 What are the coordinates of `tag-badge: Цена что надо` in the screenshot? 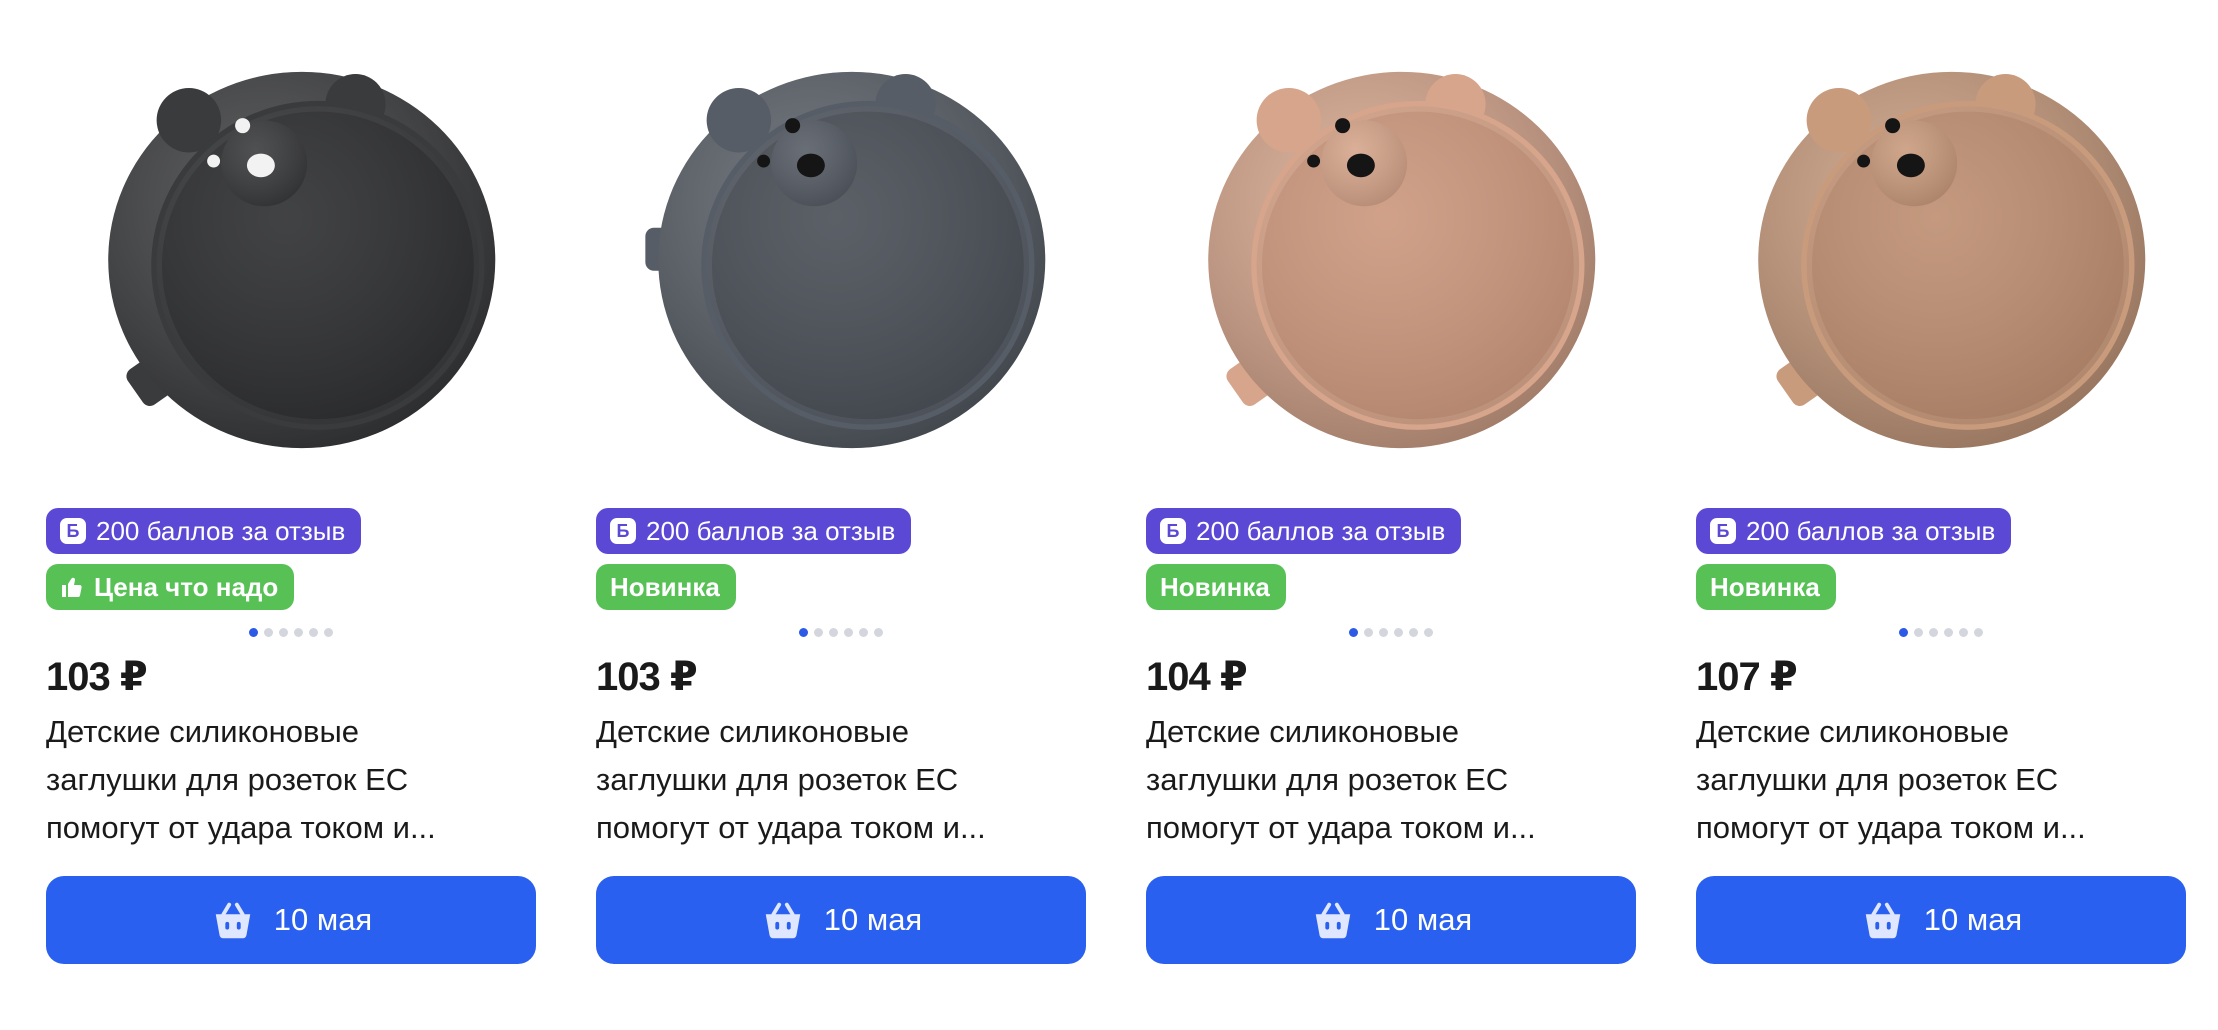 It's located at (170, 587).